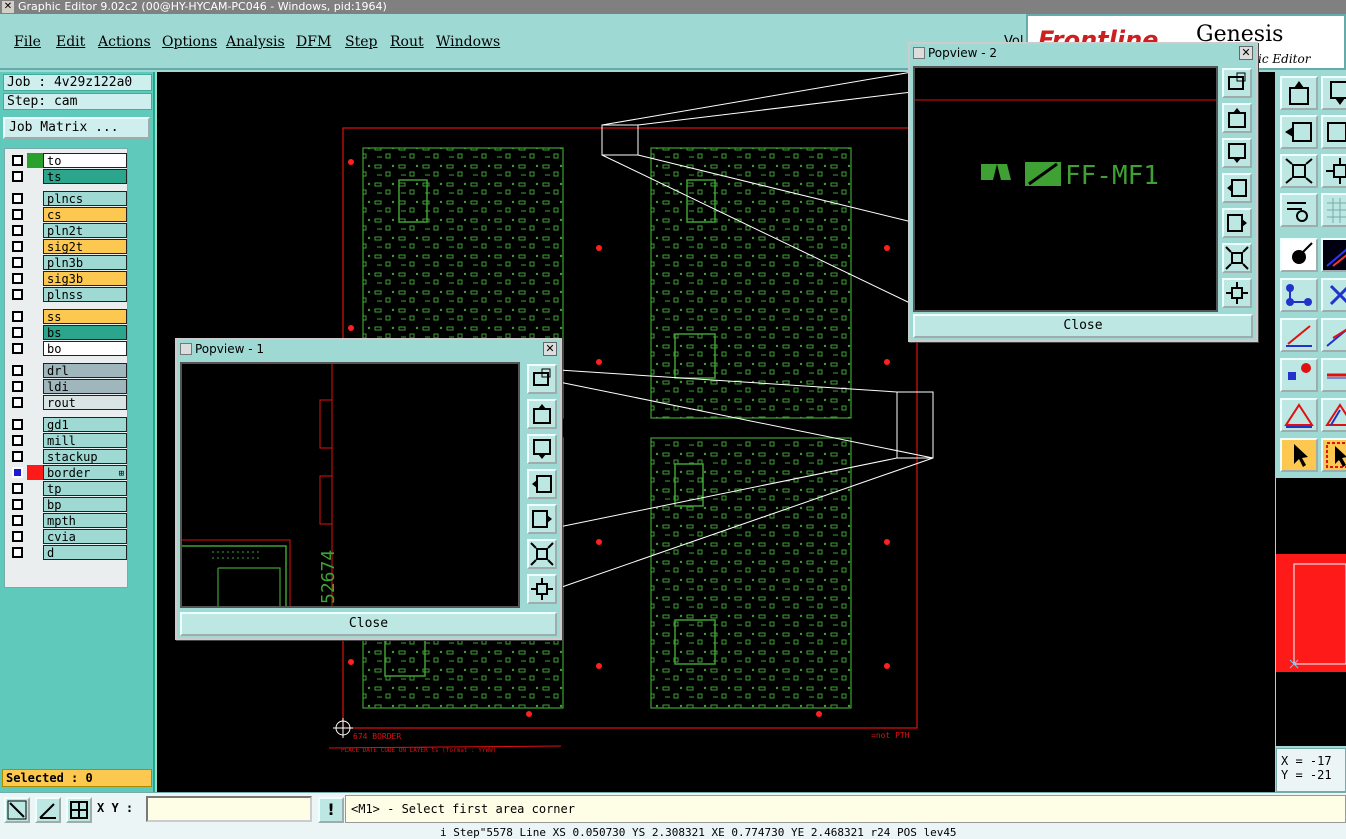  I want to click on popview-2-zoom-in-button, so click(1237, 258).